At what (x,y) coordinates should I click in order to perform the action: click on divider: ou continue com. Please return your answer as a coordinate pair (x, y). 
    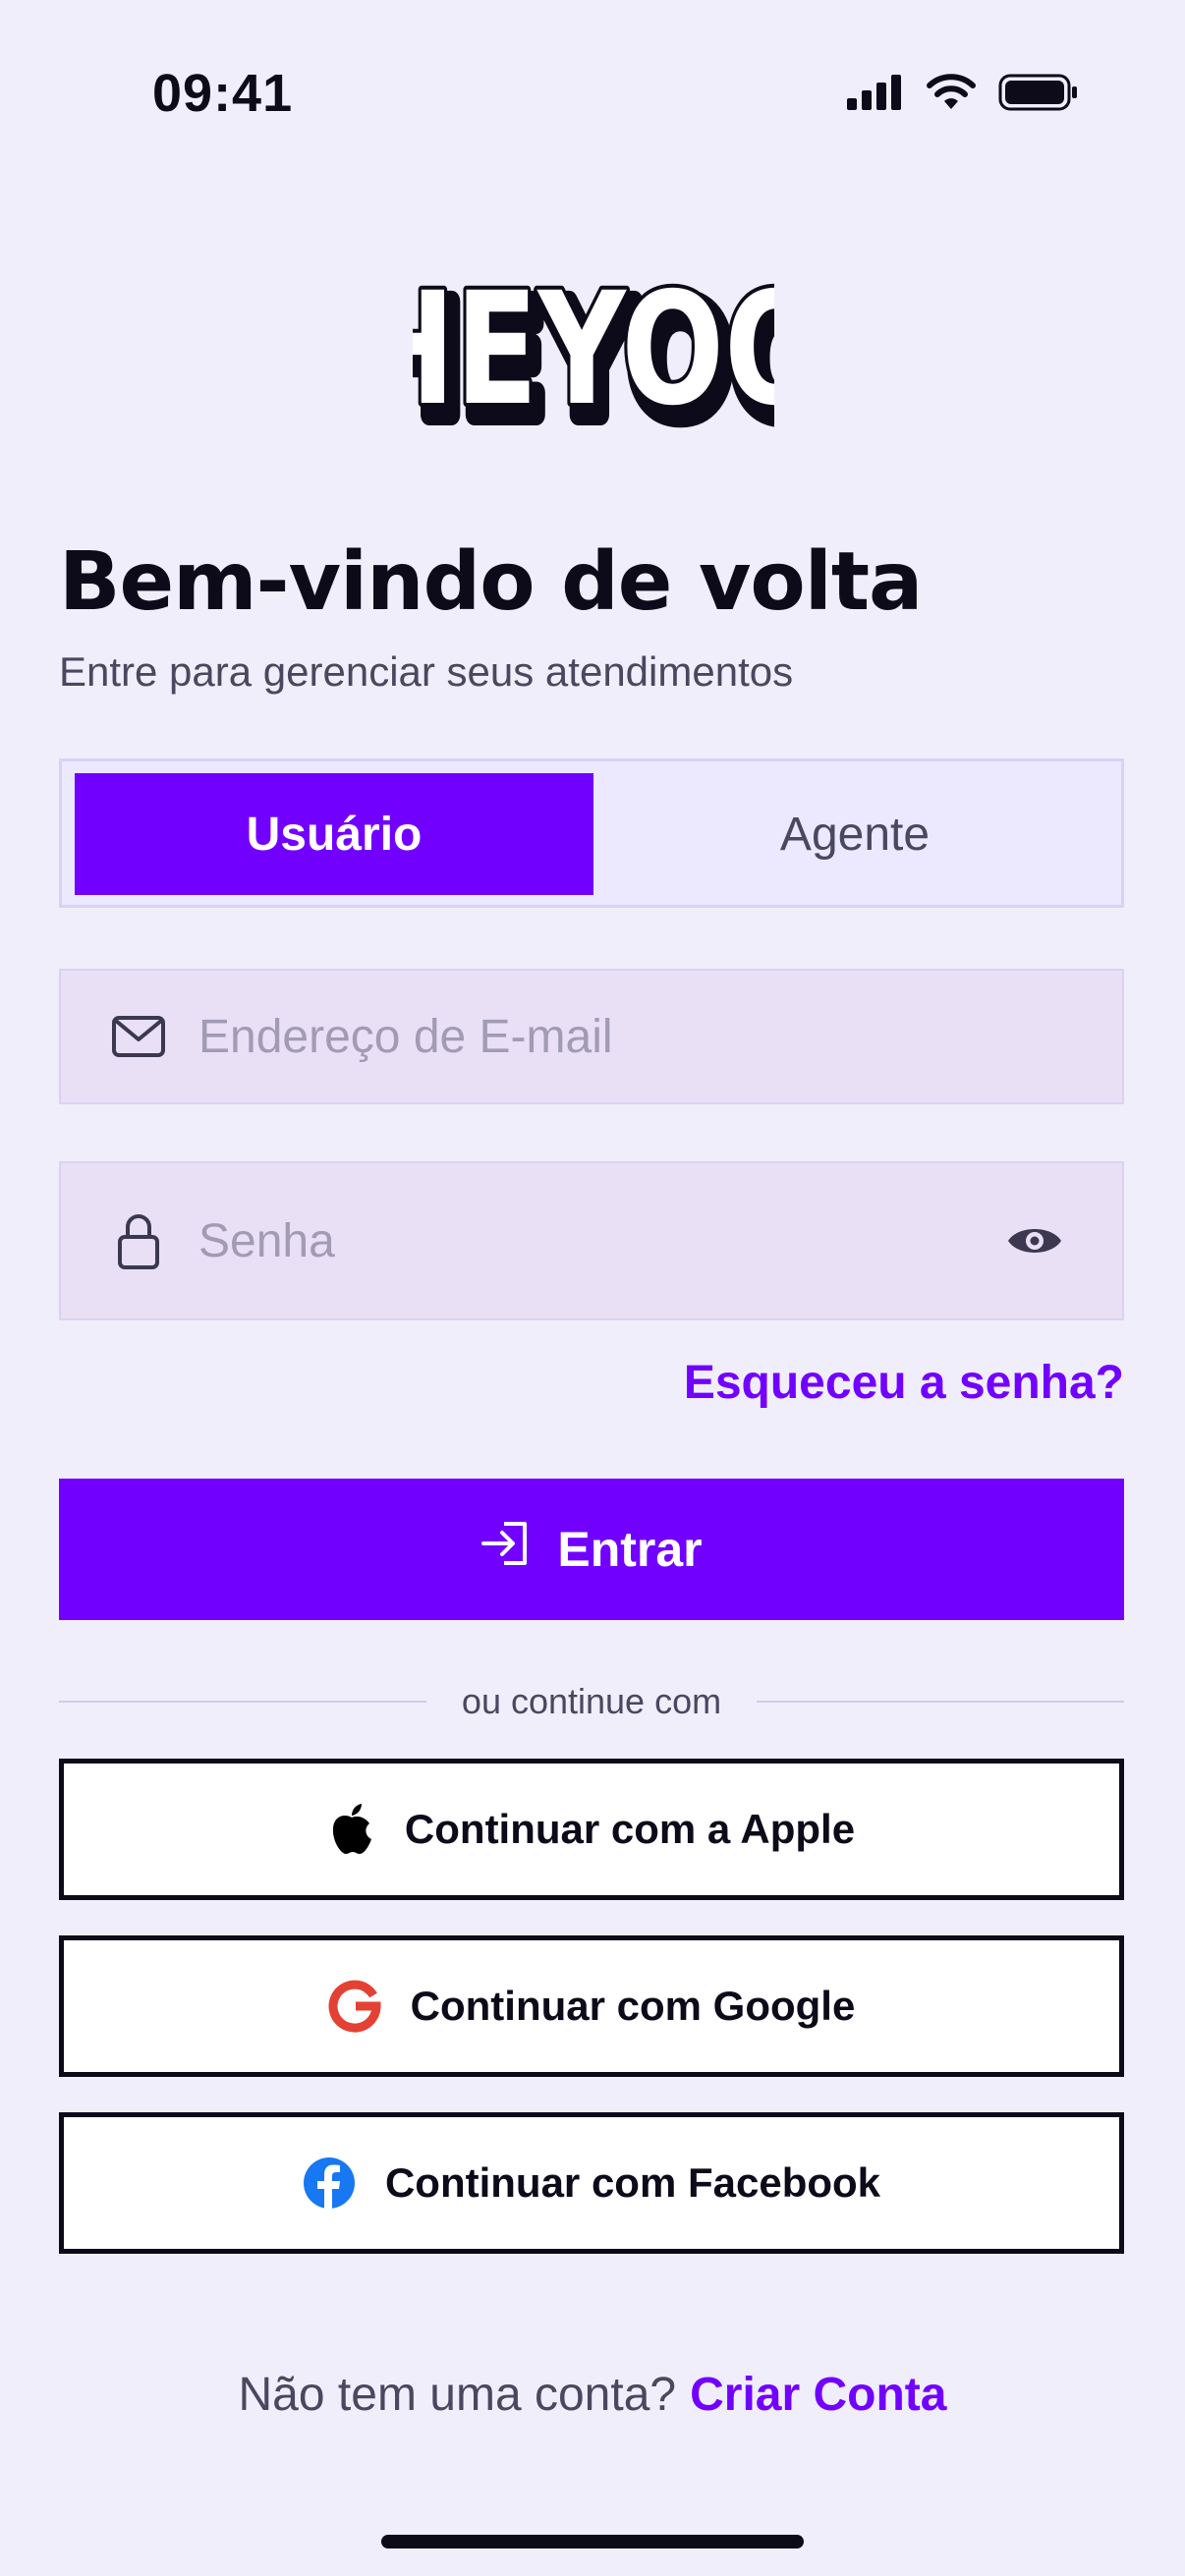
    Looking at the image, I should click on (592, 1701).